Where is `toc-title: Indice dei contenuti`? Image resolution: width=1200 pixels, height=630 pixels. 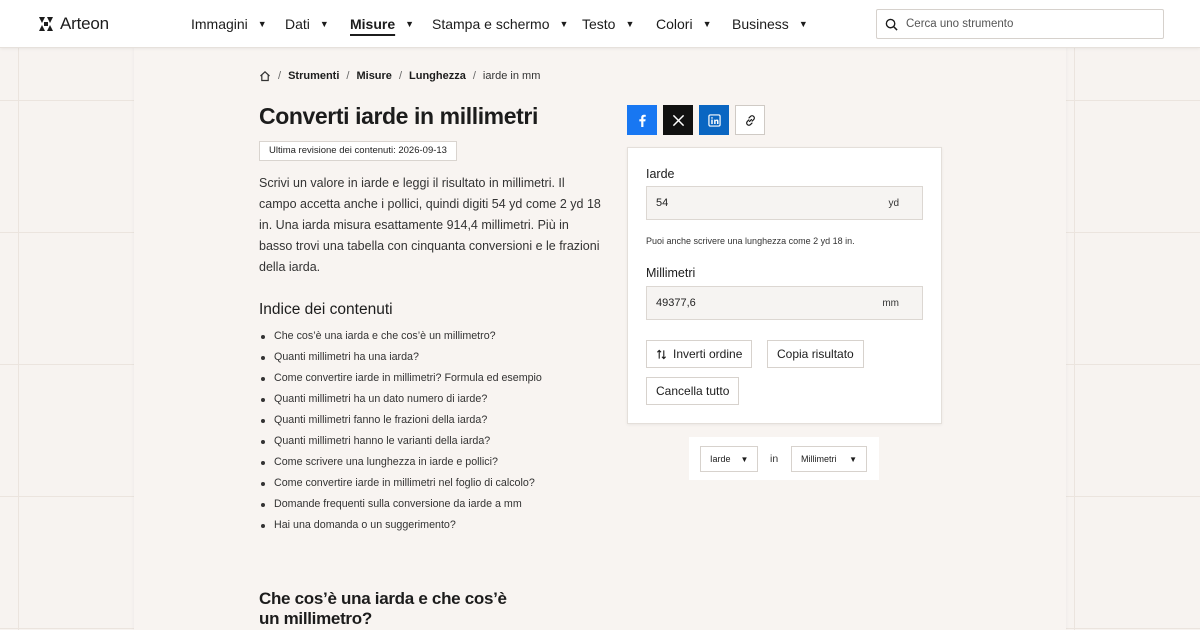
toc-title: Indice dei contenuti is located at coordinates (326, 309).